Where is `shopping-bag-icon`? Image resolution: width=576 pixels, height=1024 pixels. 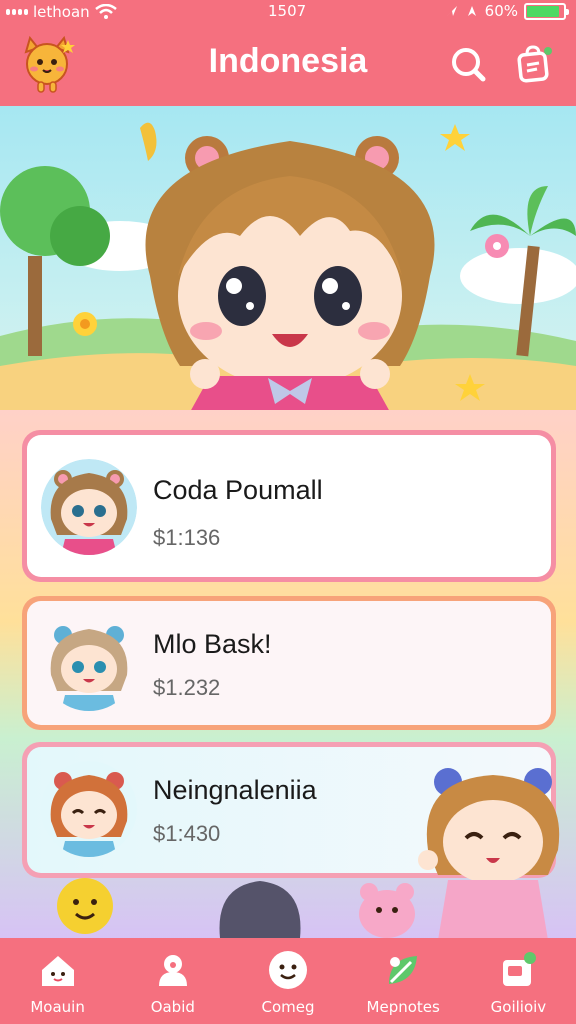 shopping-bag-icon is located at coordinates (534, 64).